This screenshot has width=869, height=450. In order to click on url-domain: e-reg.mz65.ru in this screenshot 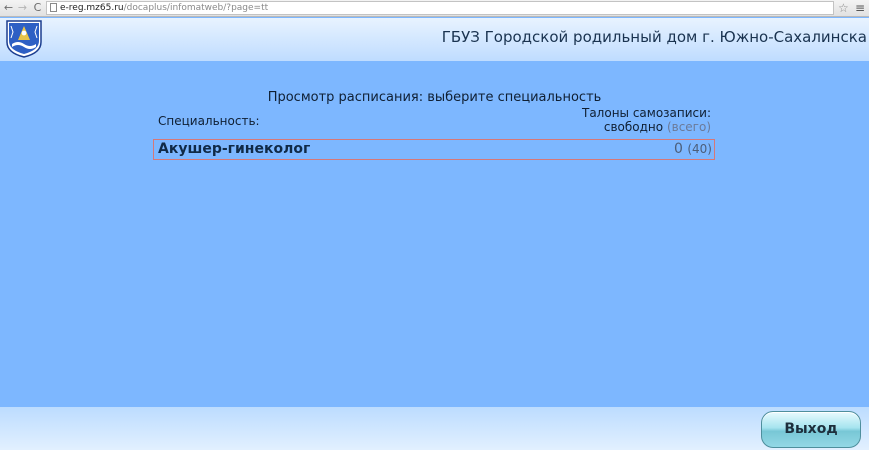, I will do `click(92, 8)`.